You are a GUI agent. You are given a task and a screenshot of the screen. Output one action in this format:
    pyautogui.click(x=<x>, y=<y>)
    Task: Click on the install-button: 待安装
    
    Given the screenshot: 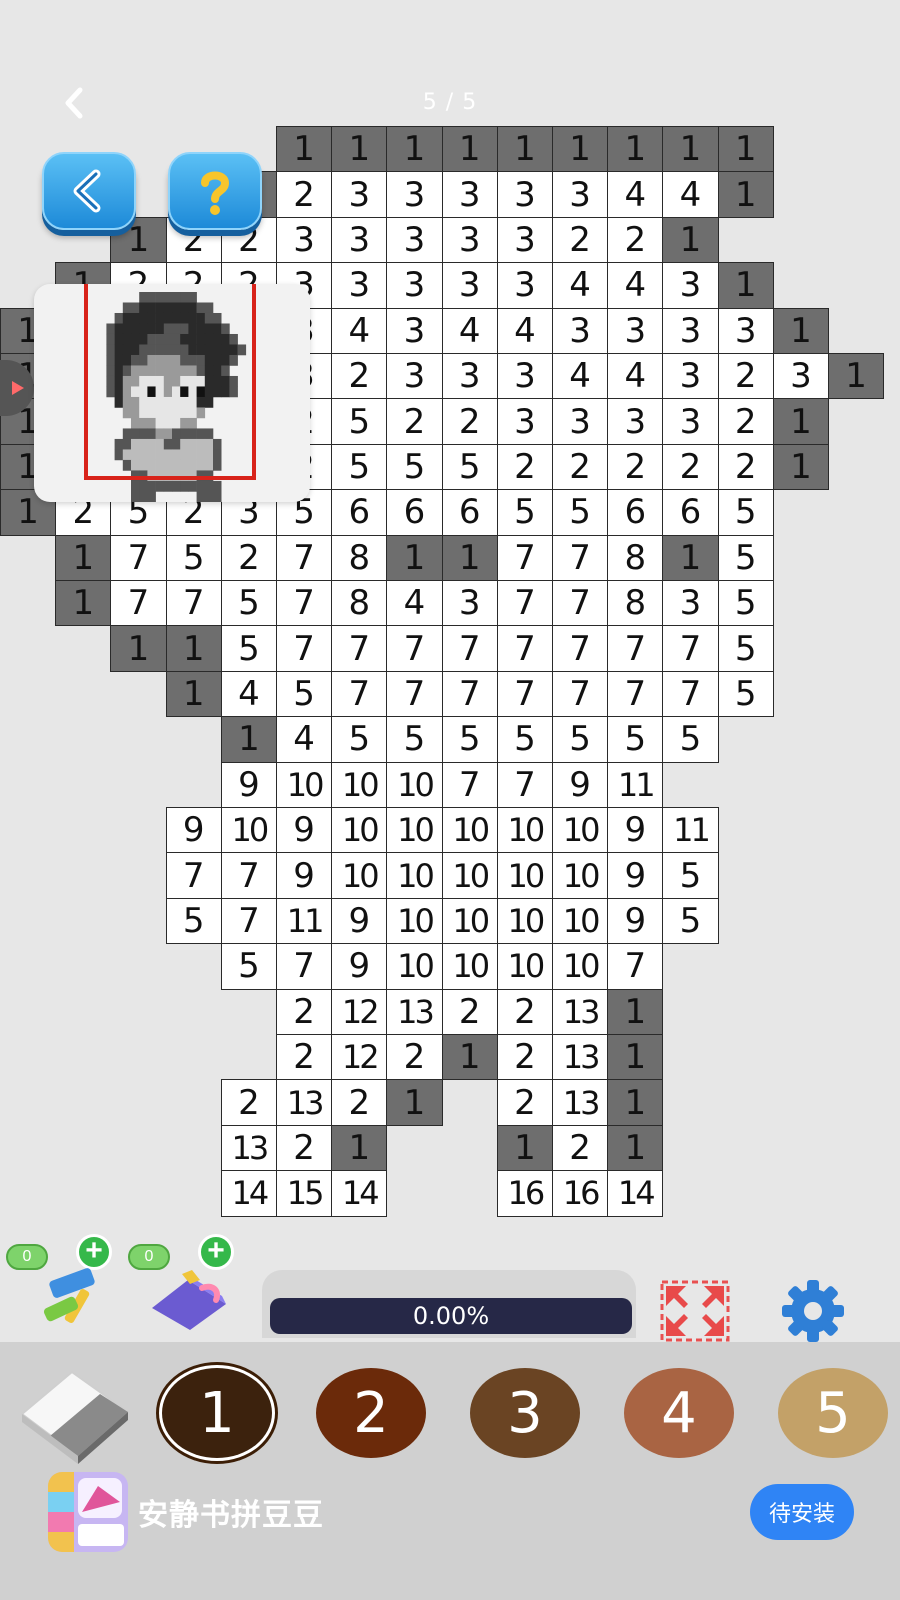 What is the action you would take?
    pyautogui.click(x=802, y=1512)
    